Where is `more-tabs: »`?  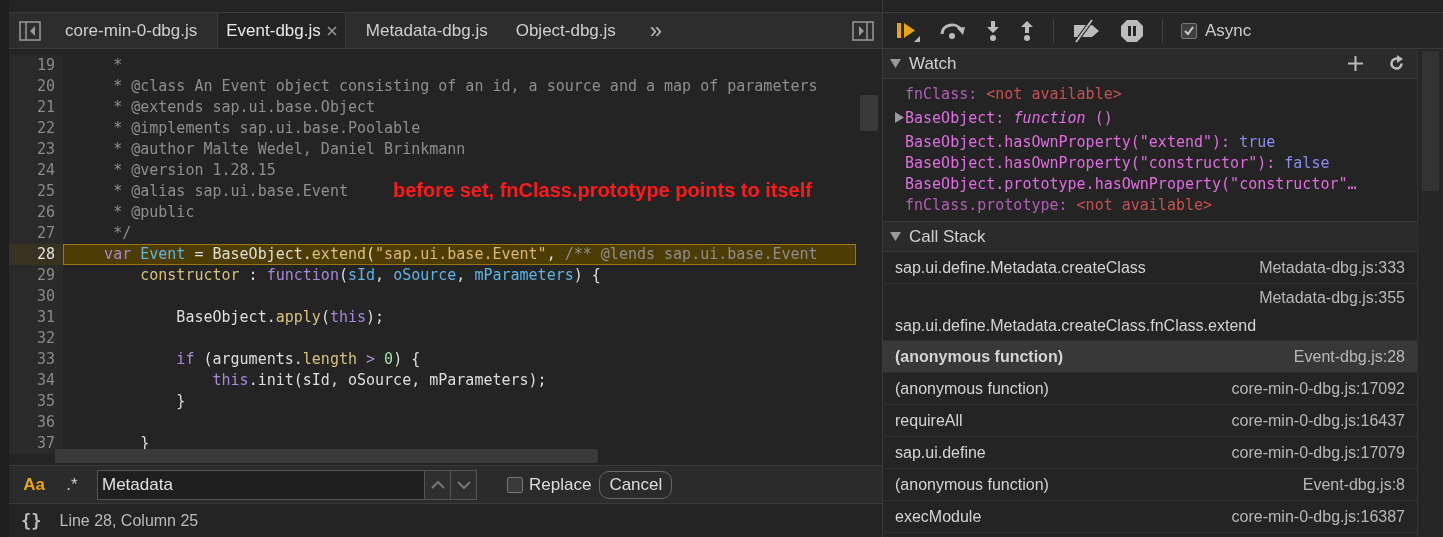 more-tabs: » is located at coordinates (656, 30).